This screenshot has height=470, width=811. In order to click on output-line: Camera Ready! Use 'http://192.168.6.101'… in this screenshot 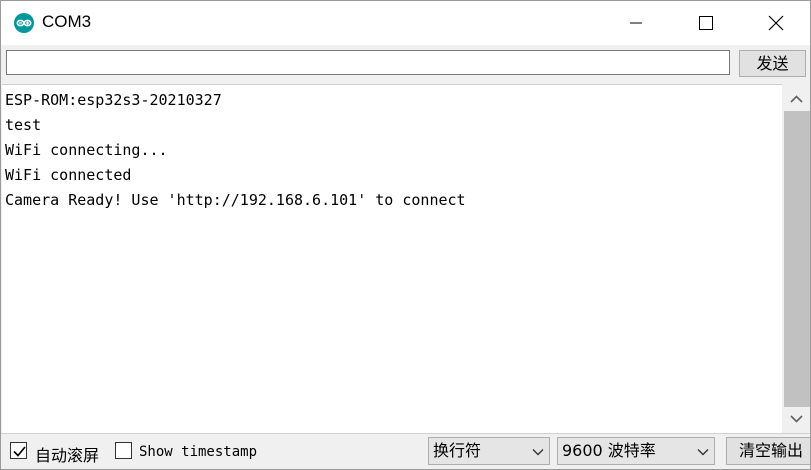, I will do `click(235, 200)`.